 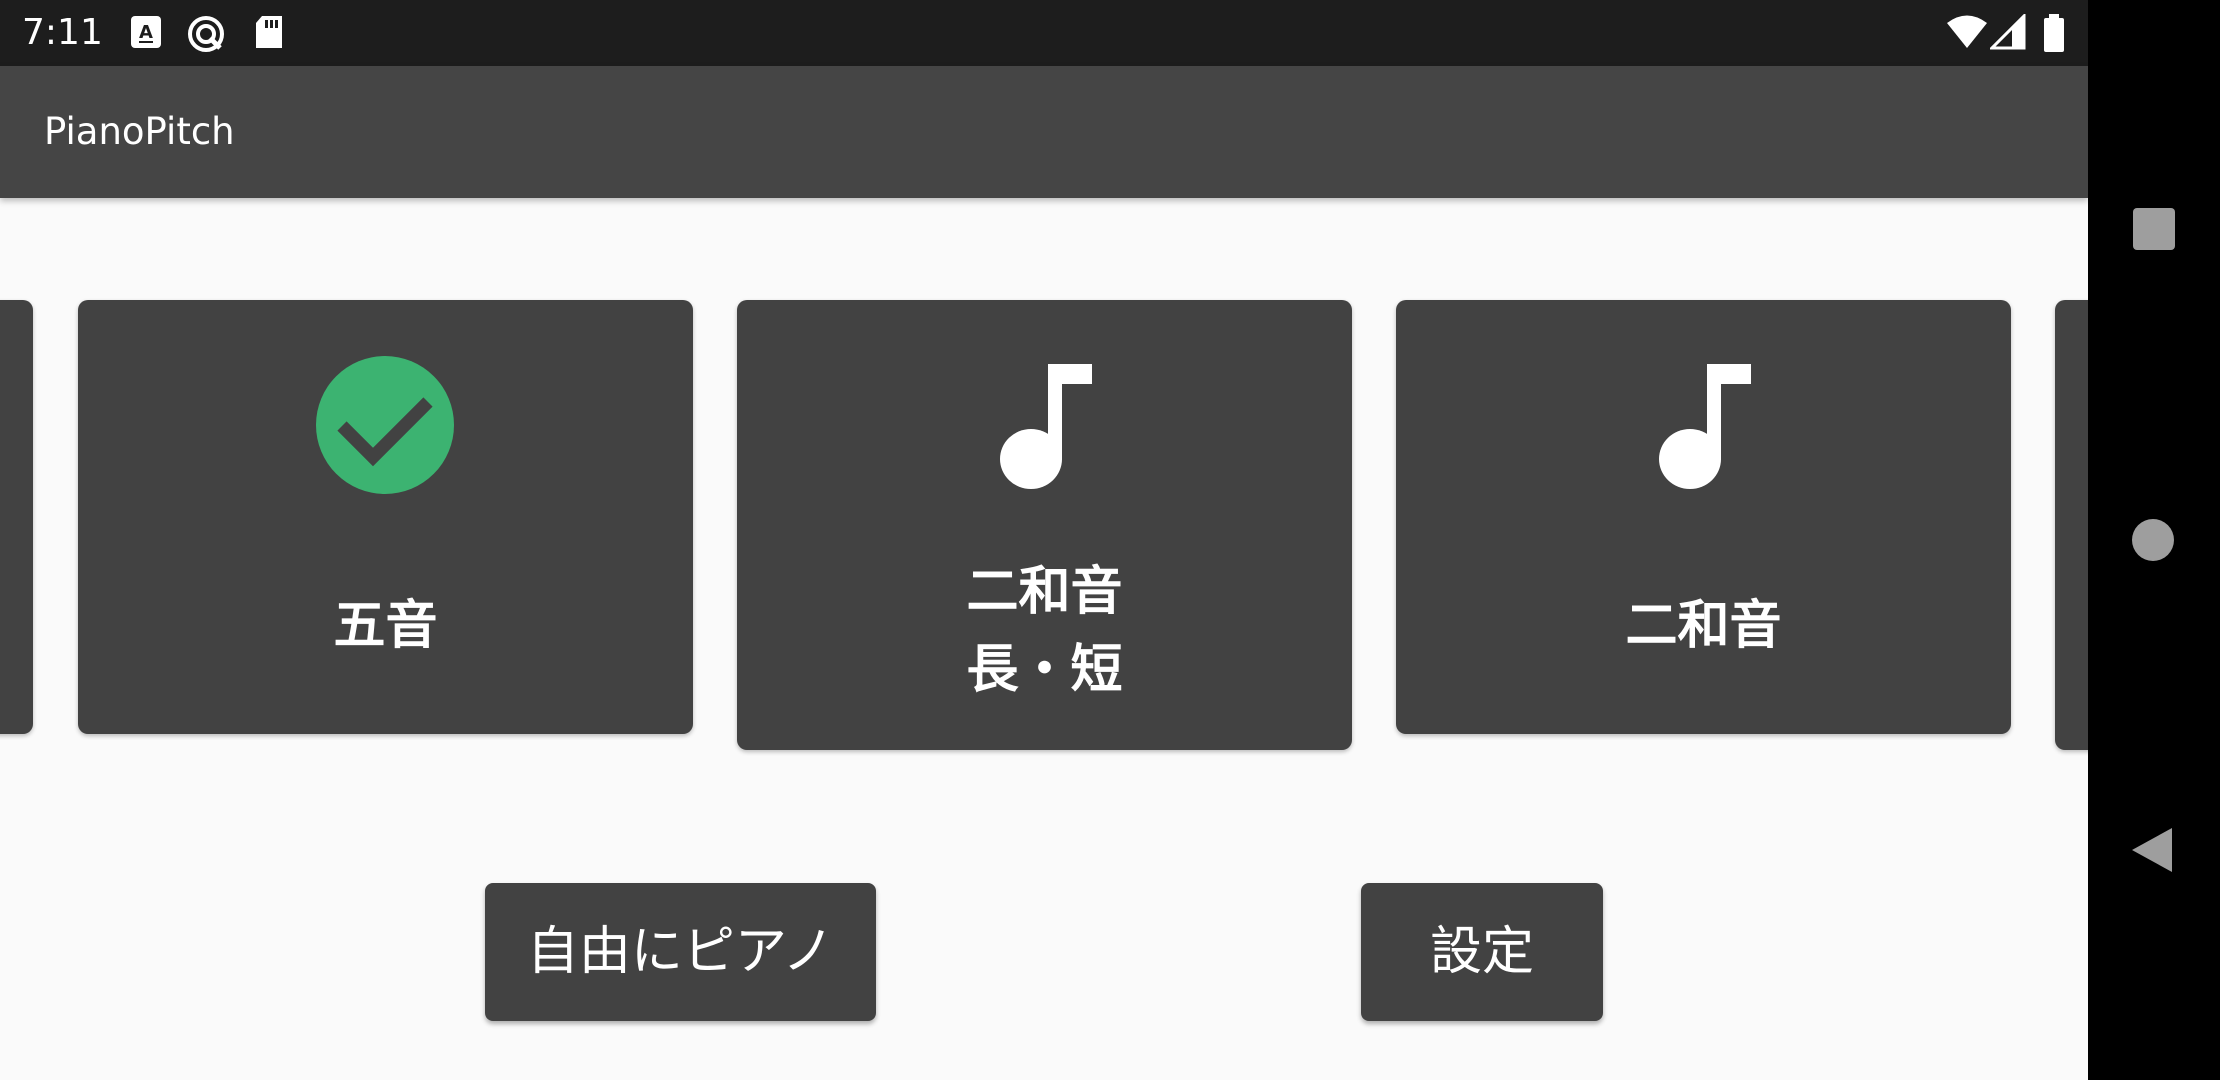 I want to click on sd-card-icon, so click(x=269, y=32).